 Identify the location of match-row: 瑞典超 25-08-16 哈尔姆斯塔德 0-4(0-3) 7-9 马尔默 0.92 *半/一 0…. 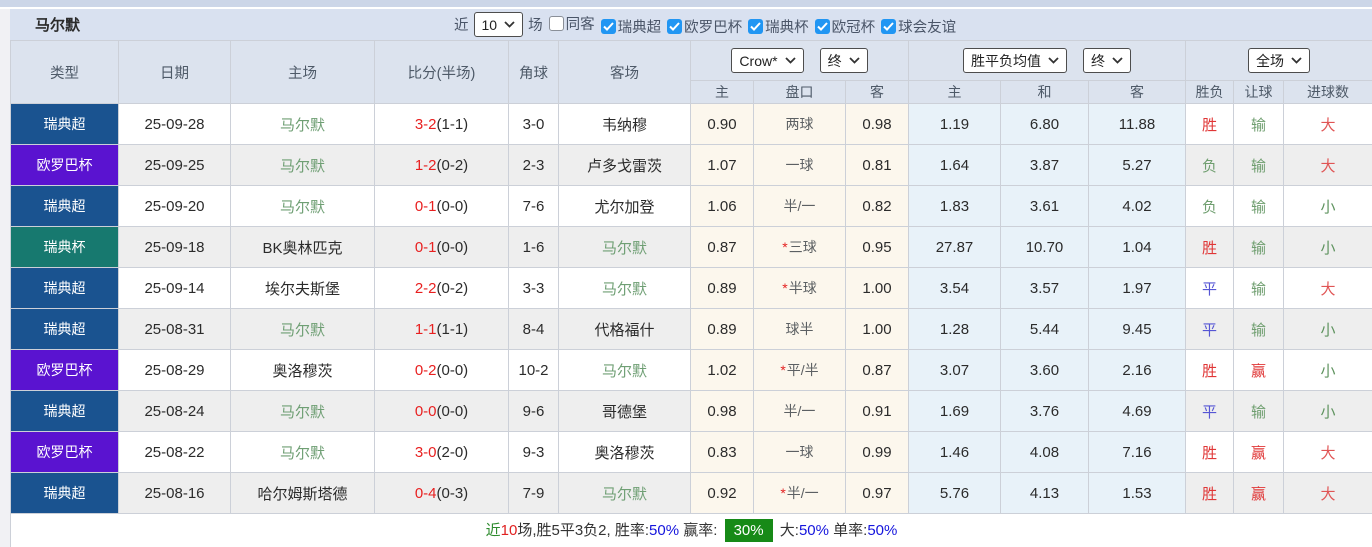
(691, 493).